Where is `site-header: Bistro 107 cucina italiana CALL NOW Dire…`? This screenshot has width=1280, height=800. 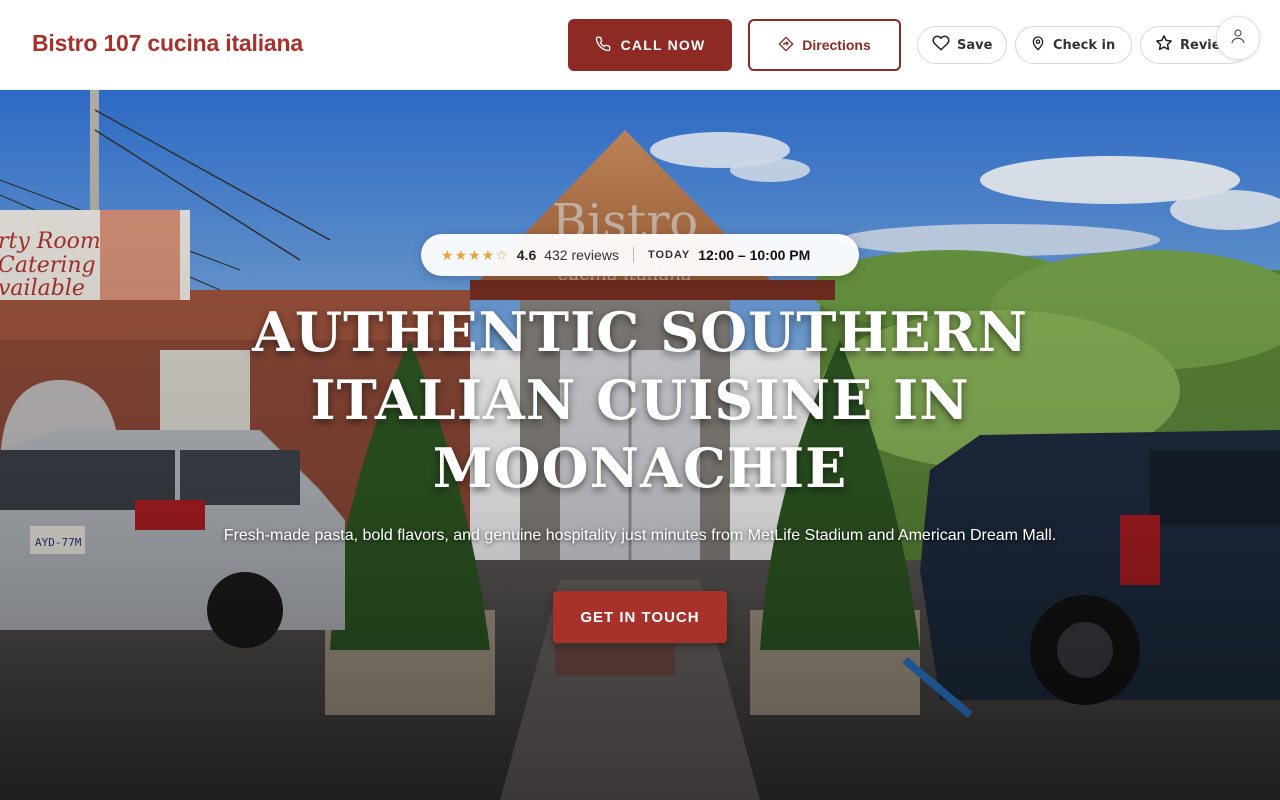 site-header: Bistro 107 cucina italiana CALL NOW Dire… is located at coordinates (640, 45).